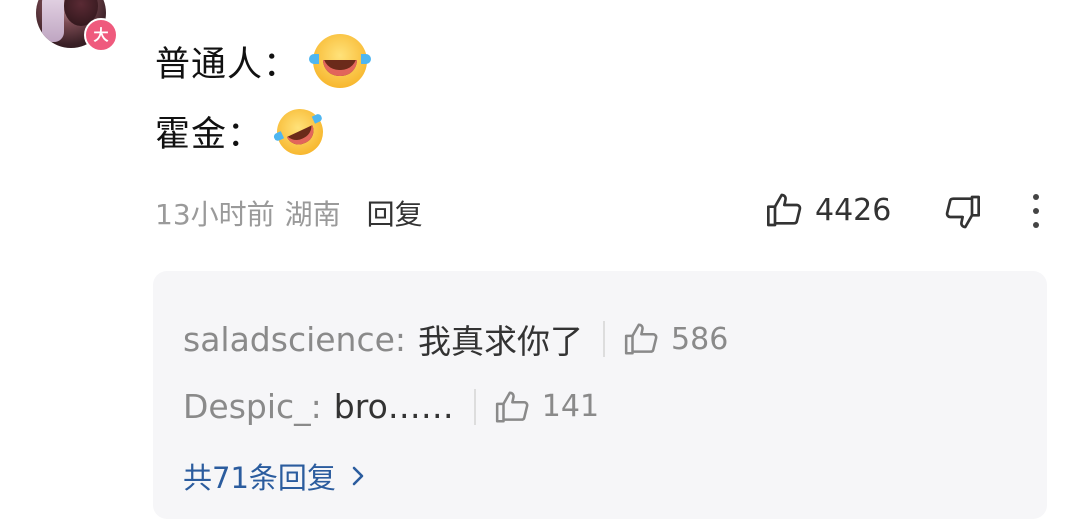  I want to click on reply-button: 回复, so click(395, 213).